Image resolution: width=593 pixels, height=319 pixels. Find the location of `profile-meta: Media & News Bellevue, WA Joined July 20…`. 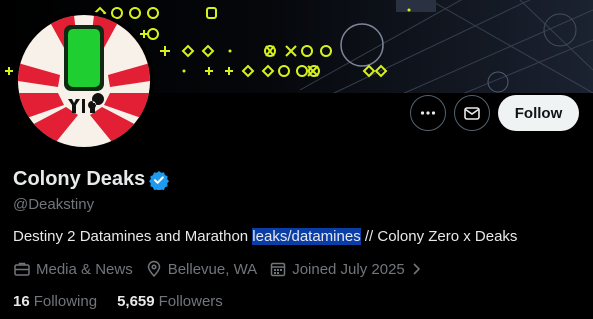

profile-meta: Media & News Bellevue, WA Joined July 20… is located at coordinates (223, 269).